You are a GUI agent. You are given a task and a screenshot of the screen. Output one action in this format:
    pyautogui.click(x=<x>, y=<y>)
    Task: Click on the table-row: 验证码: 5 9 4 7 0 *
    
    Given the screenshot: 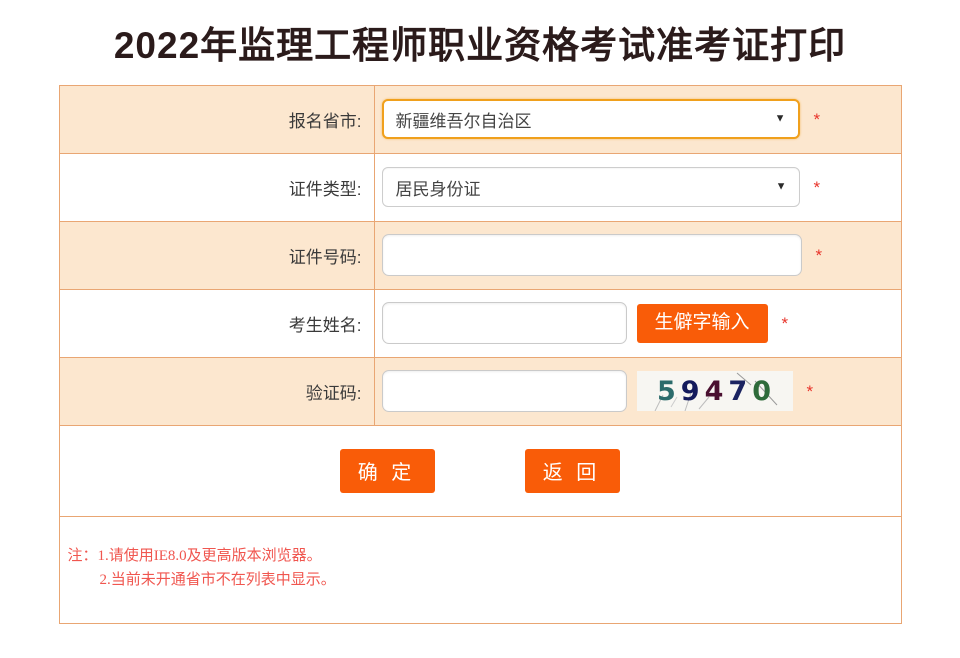 What is the action you would take?
    pyautogui.click(x=480, y=391)
    